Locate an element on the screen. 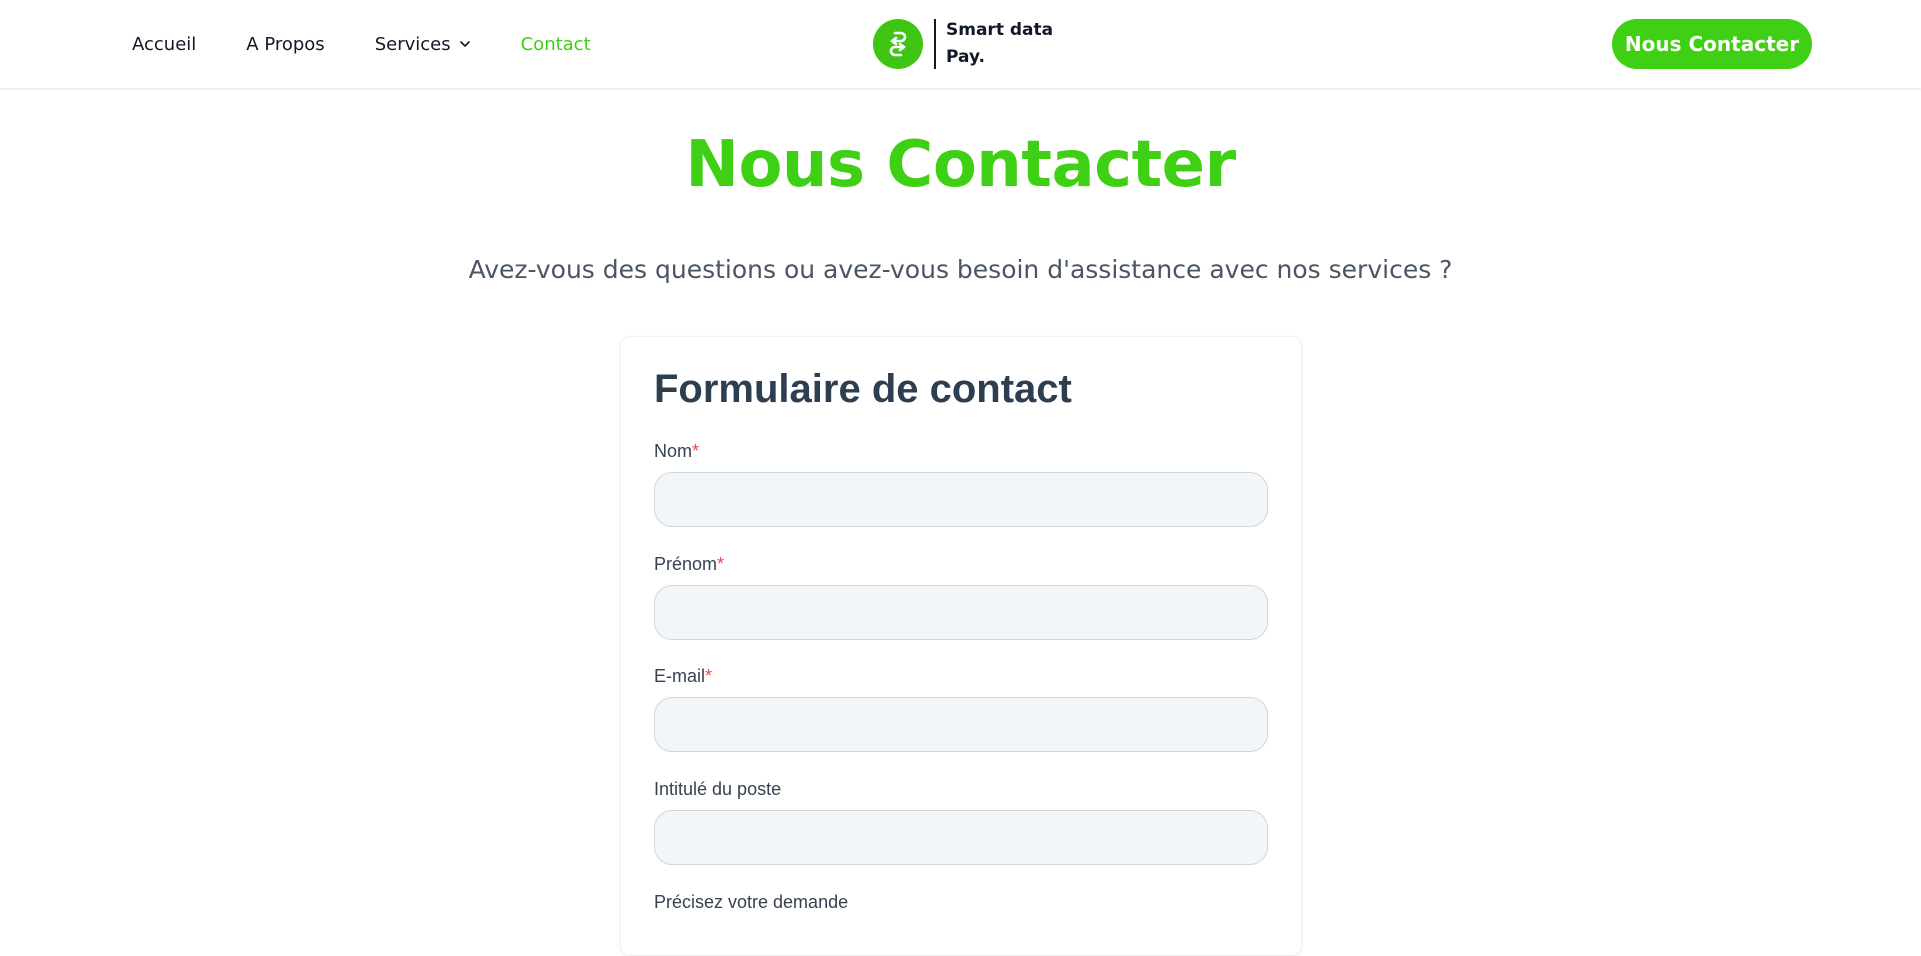  nom-label: Nom* is located at coordinates (676, 451).